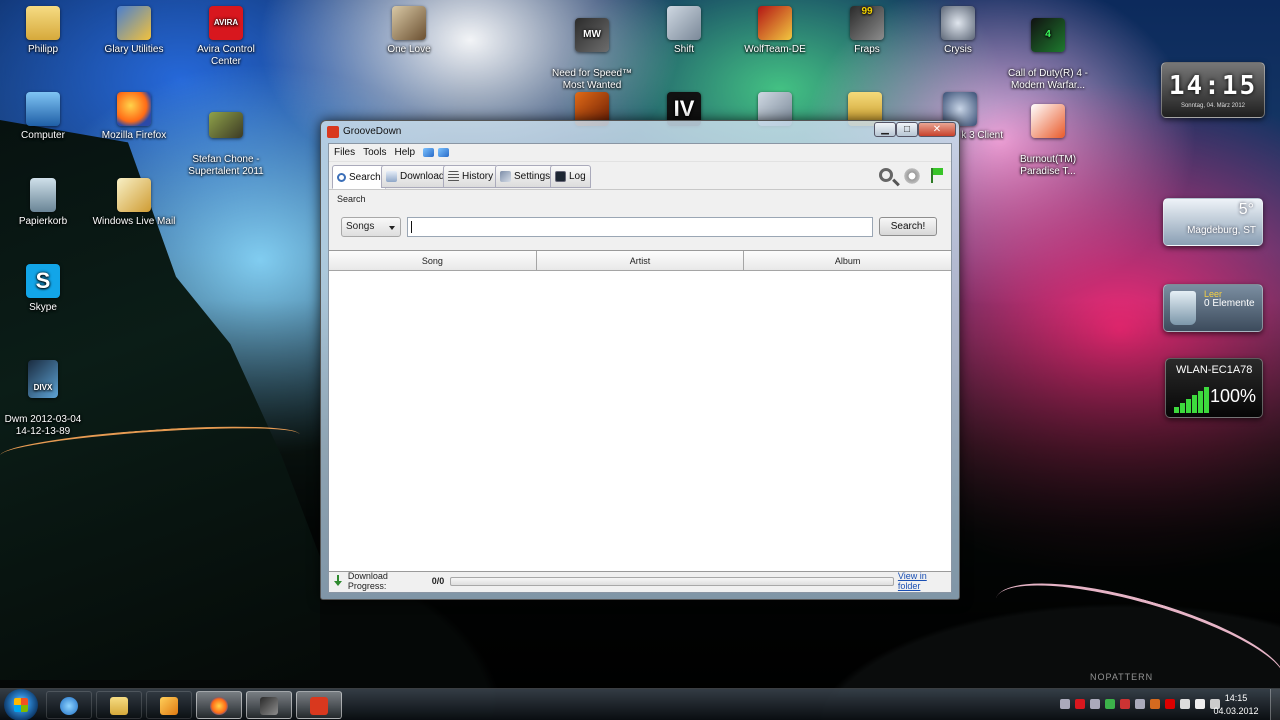 The image size is (1280, 720). I want to click on ie-icon, so click(69, 706).